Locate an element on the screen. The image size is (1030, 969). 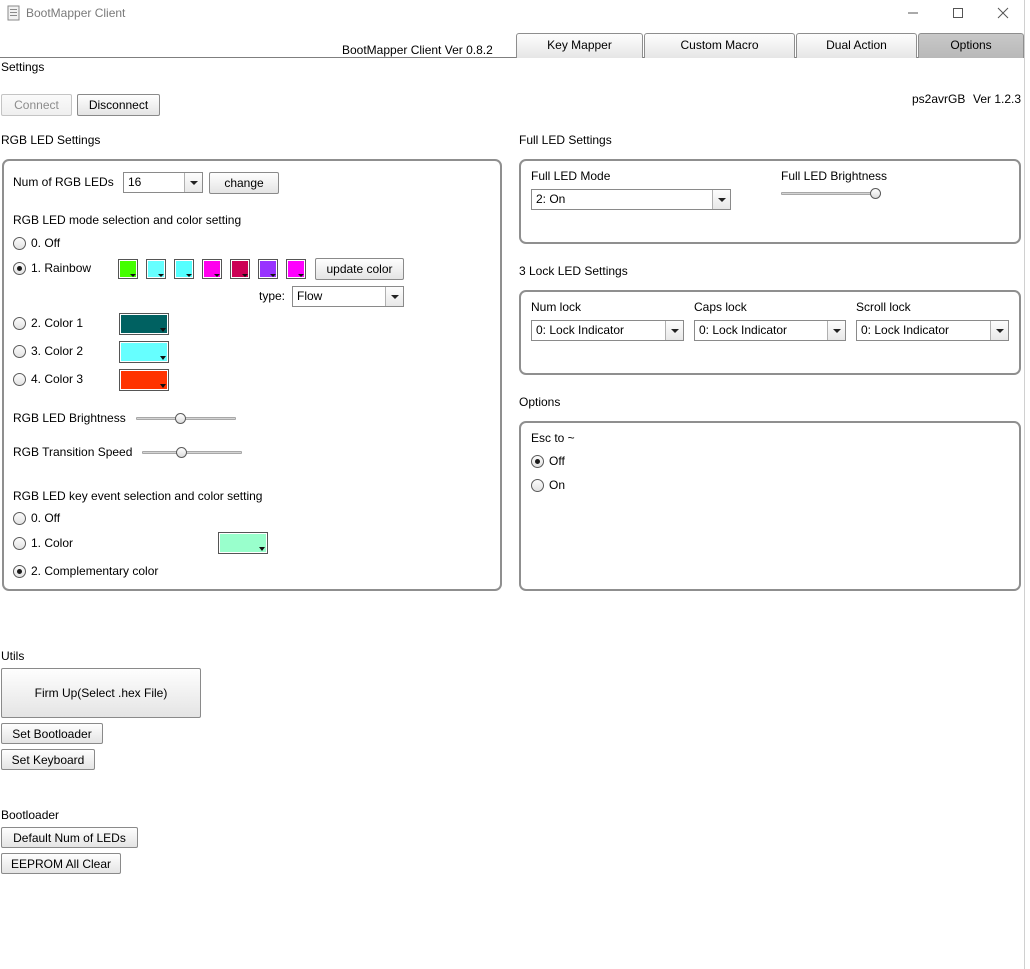
full-led-mode-value: 2: On is located at coordinates (551, 199).